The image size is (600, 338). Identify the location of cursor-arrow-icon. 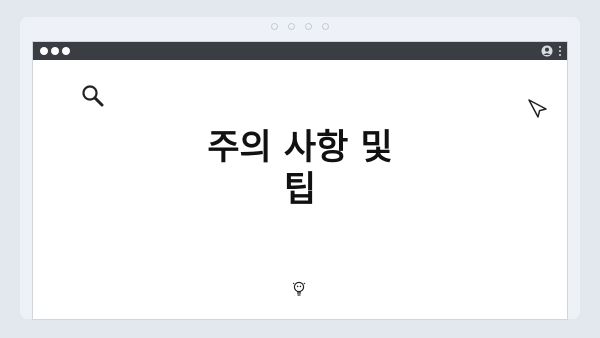
(537, 108).